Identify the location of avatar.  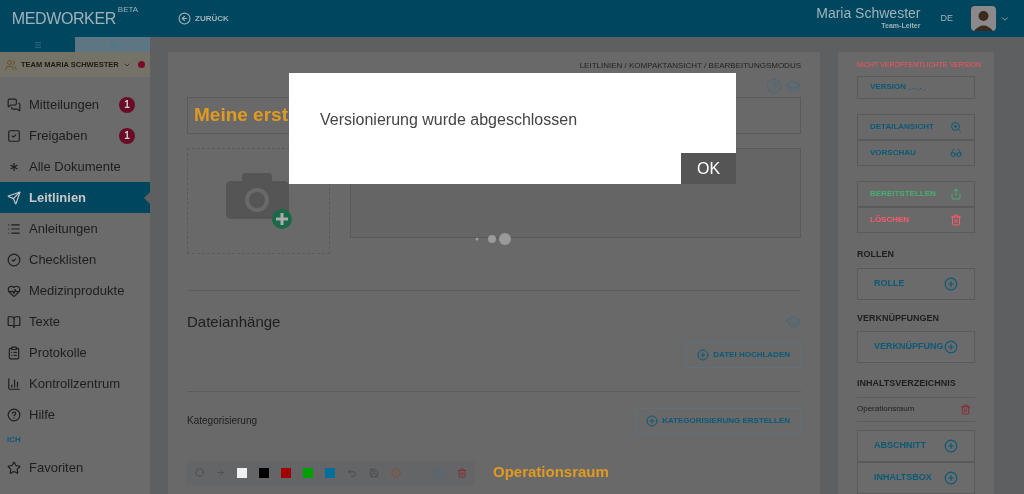
(983, 18).